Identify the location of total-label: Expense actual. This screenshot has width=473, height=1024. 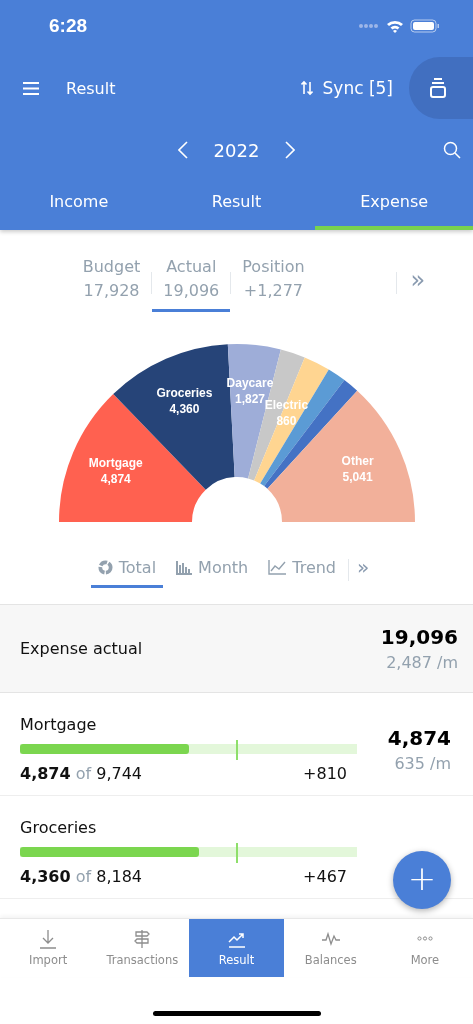
(81, 648).